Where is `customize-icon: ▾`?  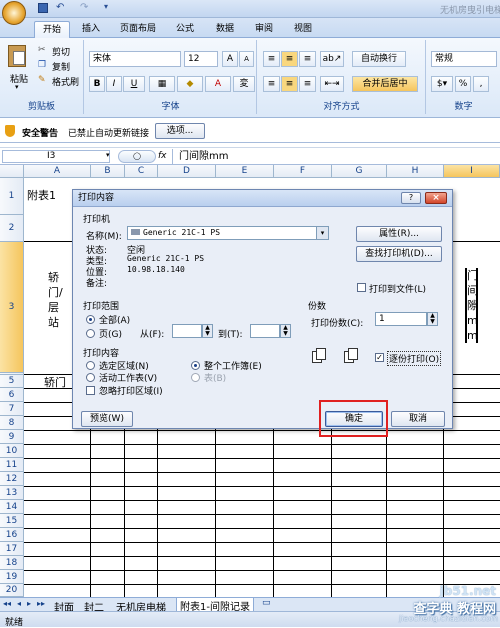 customize-icon: ▾ is located at coordinates (106, 6).